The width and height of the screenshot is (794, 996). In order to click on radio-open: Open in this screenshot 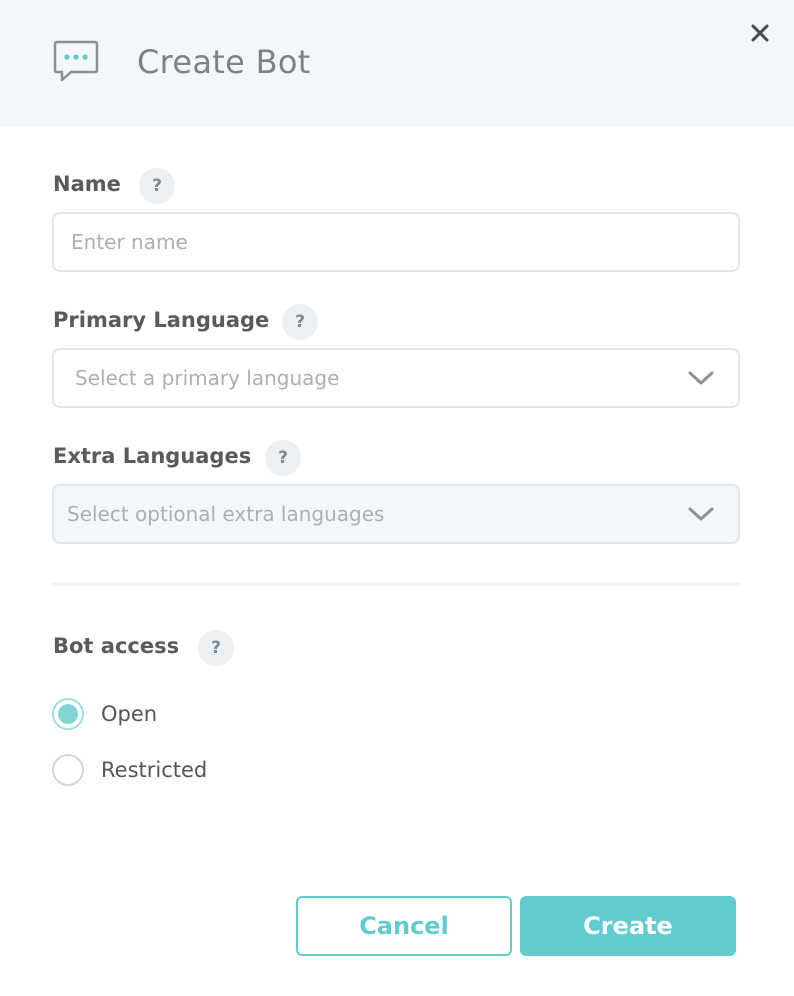, I will do `click(104, 714)`.